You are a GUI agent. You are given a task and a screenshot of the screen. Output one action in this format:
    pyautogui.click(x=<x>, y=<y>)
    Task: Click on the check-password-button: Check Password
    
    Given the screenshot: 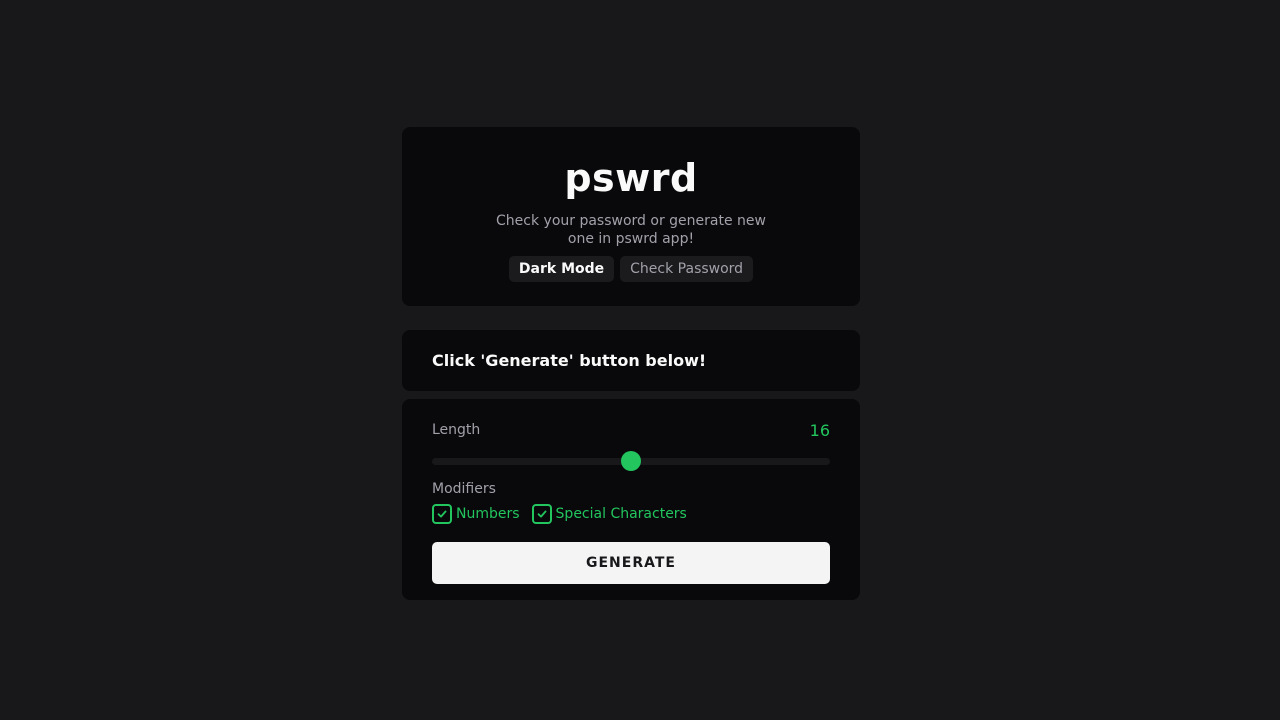 What is the action you would take?
    pyautogui.click(x=687, y=269)
    